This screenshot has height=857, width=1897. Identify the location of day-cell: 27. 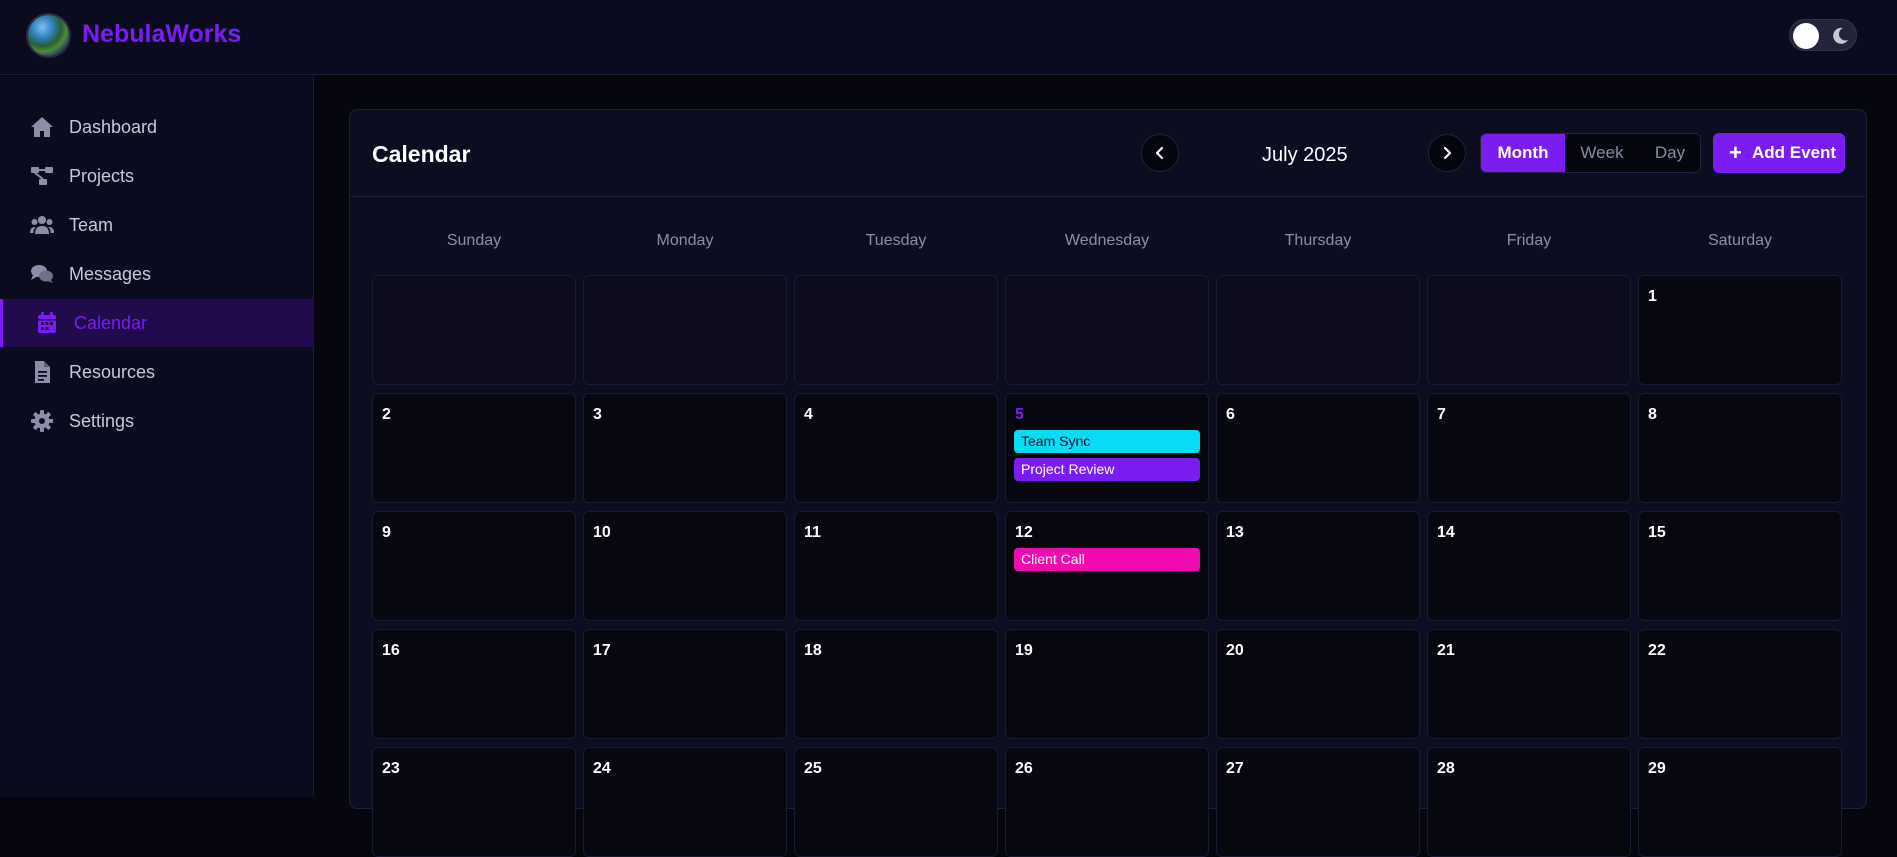
(1318, 802).